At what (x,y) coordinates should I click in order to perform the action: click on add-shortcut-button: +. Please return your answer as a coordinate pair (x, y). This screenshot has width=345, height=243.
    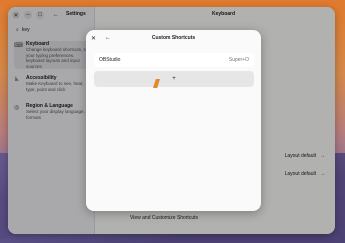
    Looking at the image, I should click on (174, 79).